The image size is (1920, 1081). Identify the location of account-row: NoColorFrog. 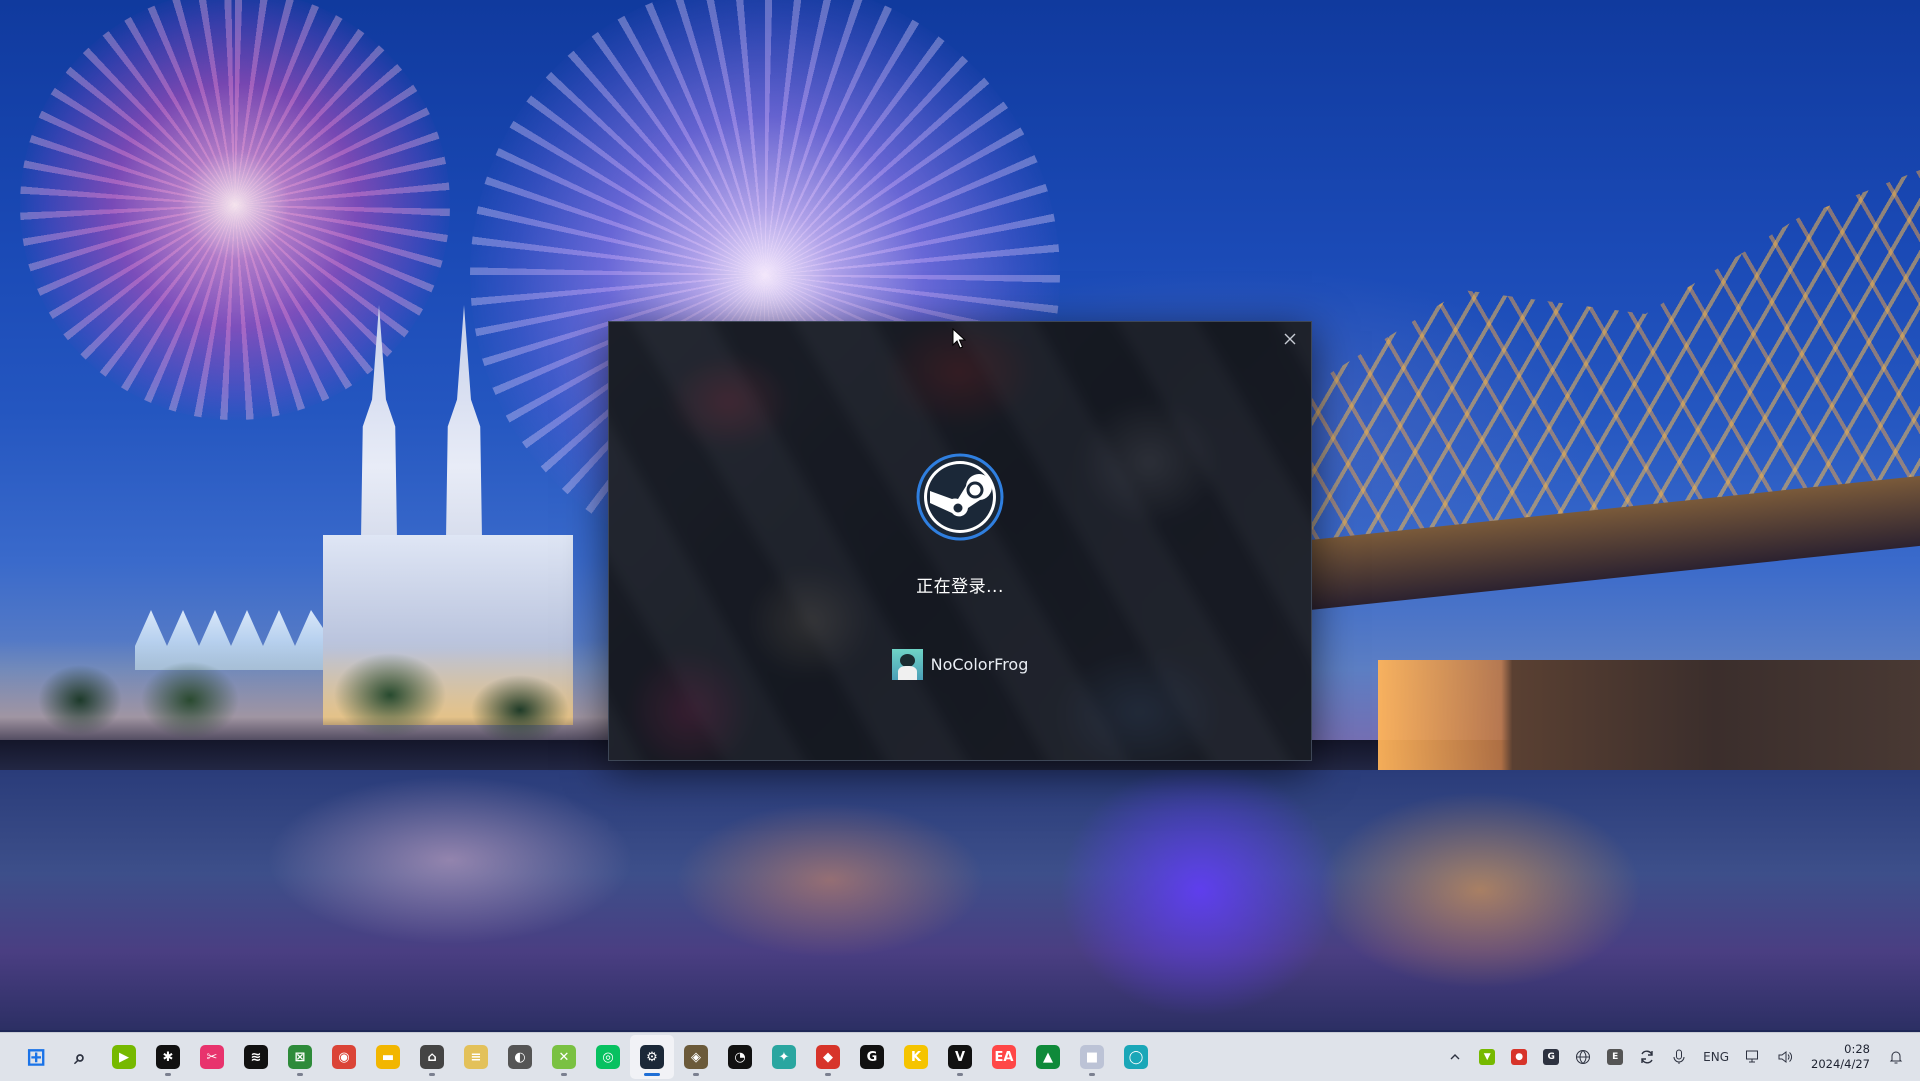
(960, 664).